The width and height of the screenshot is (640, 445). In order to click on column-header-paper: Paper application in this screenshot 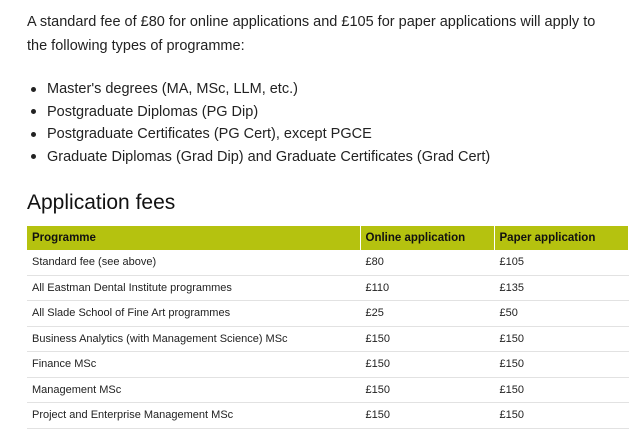, I will do `click(561, 238)`.